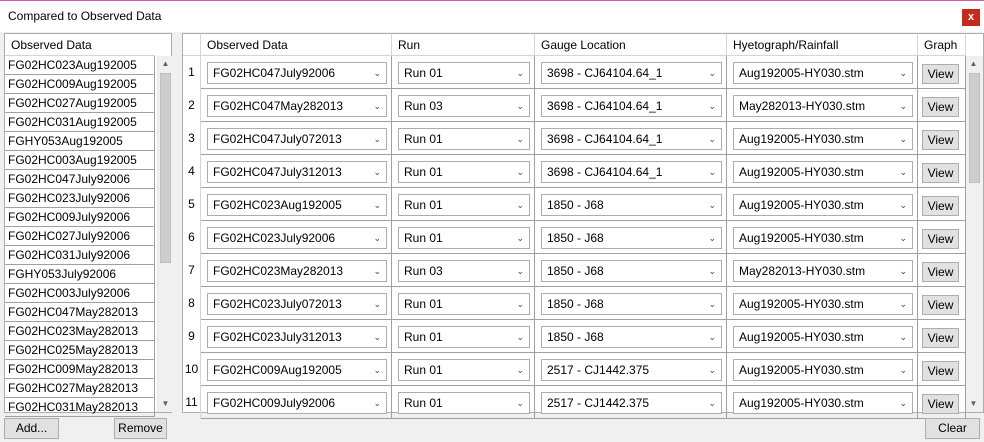 The height and width of the screenshot is (442, 984). I want to click on gauge-location-select: 2517 - CJ1442.375 ⌄, so click(631, 403).